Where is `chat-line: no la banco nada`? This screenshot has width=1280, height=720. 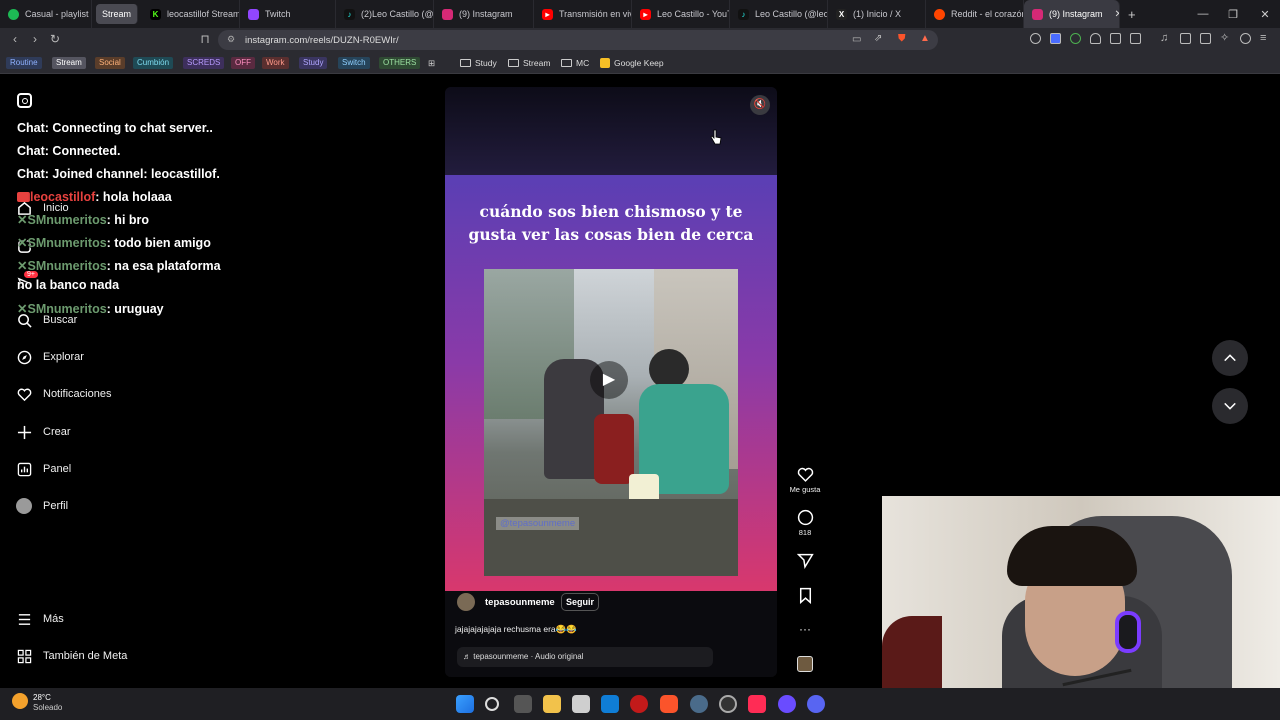
chat-line: no la banco nada is located at coordinates (68, 285).